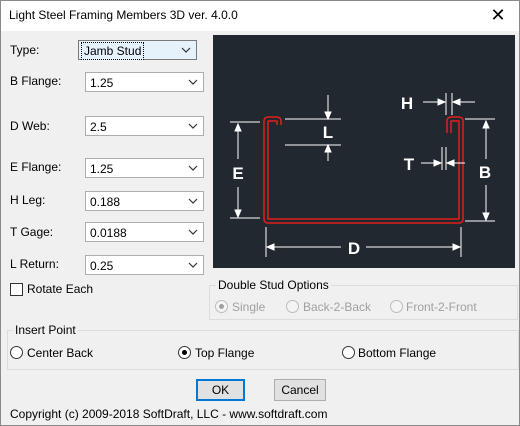 The width and height of the screenshot is (520, 426). Describe the element at coordinates (16, 352) in the screenshot. I see `radio-center-back` at that location.